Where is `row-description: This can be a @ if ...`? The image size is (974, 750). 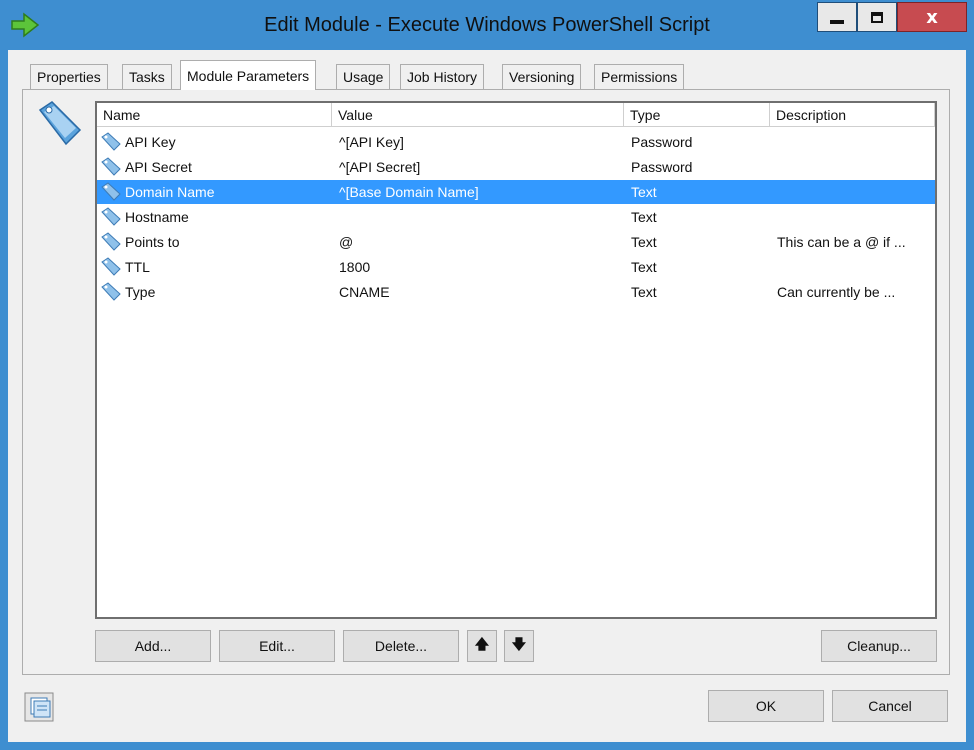
row-description: This can be a @ if ... is located at coordinates (841, 242).